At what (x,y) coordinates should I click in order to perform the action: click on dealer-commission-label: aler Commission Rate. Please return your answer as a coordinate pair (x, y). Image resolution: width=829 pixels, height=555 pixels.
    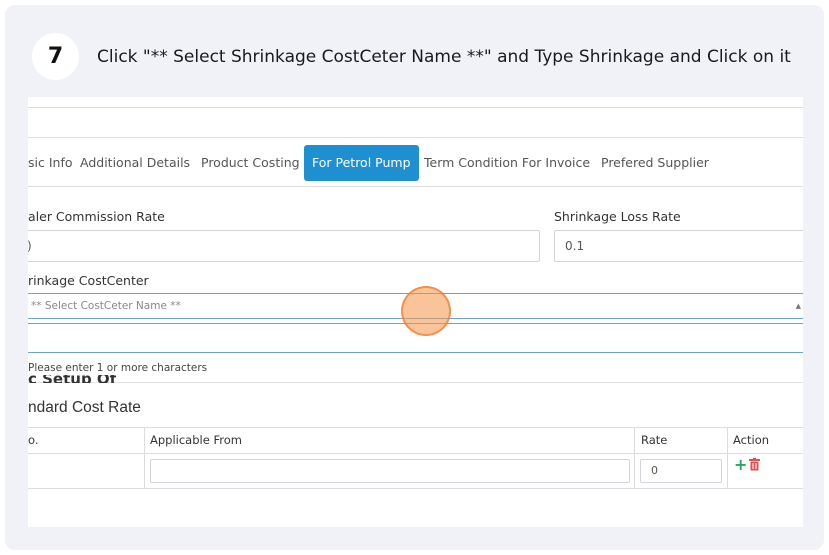
    Looking at the image, I should click on (96, 216).